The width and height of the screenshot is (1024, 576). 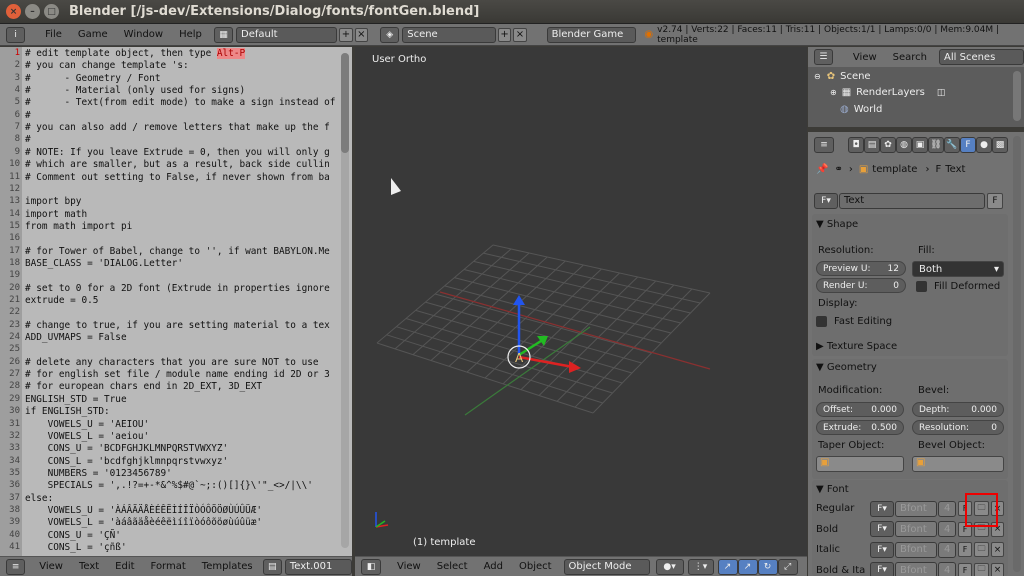 What do you see at coordinates (861, 109) in the screenshot?
I see `outliner-item-world: ◍ World` at bounding box center [861, 109].